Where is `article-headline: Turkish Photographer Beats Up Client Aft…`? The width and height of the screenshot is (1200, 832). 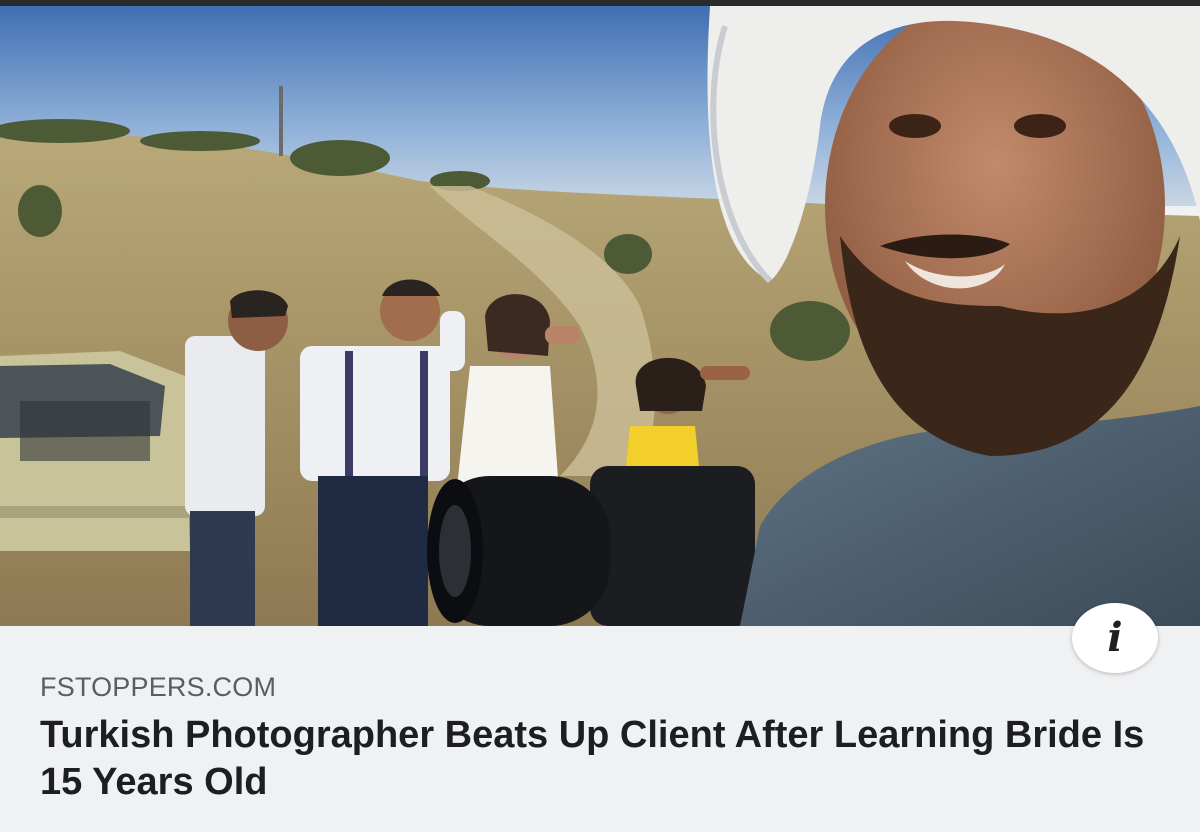
article-headline: Turkish Photographer Beats Up Client Aft… is located at coordinates (600, 759).